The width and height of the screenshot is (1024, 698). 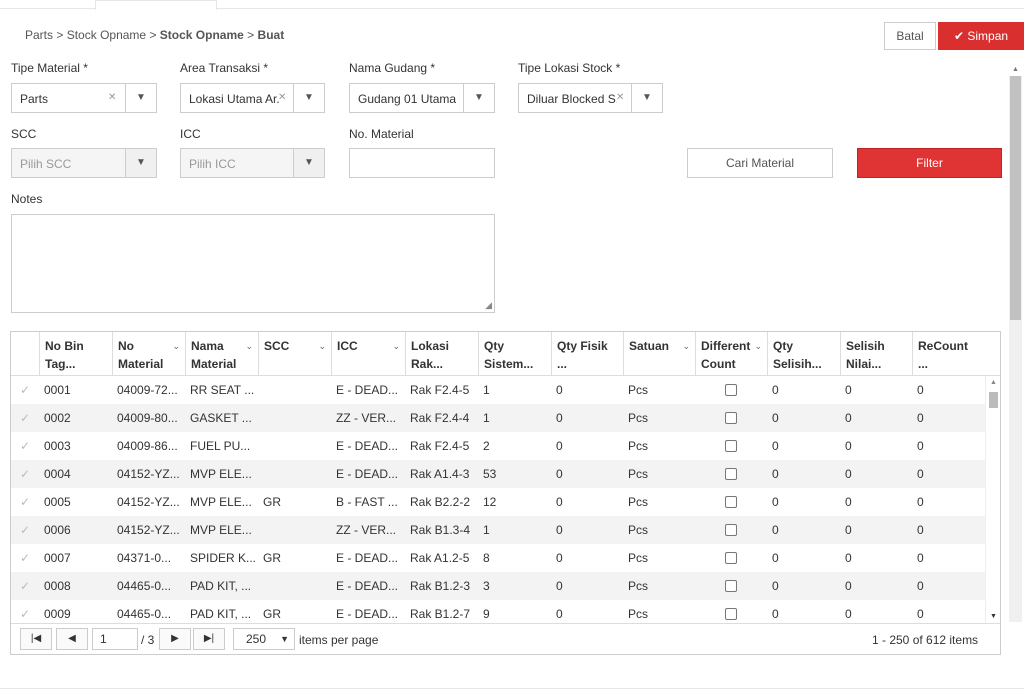 I want to click on table-cell-rec: 0, so click(x=920, y=446).